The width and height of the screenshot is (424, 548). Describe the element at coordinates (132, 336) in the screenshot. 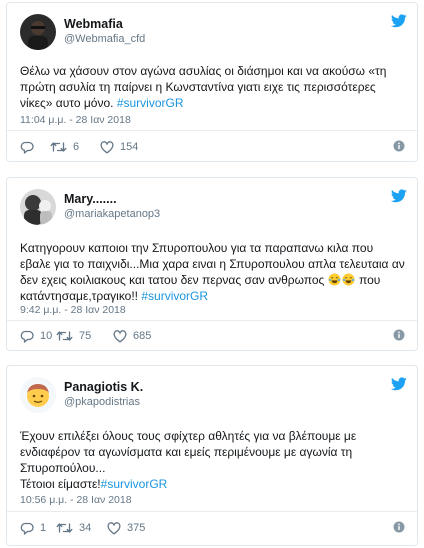

I see `like-button: 685` at that location.